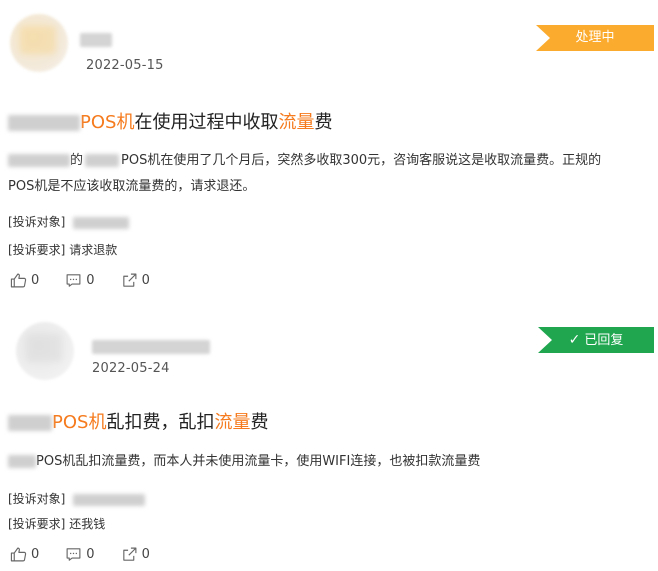  What do you see at coordinates (132, 186) in the screenshot?
I see `body-text: POS机是不应该收取流量费的，请求退还。` at bounding box center [132, 186].